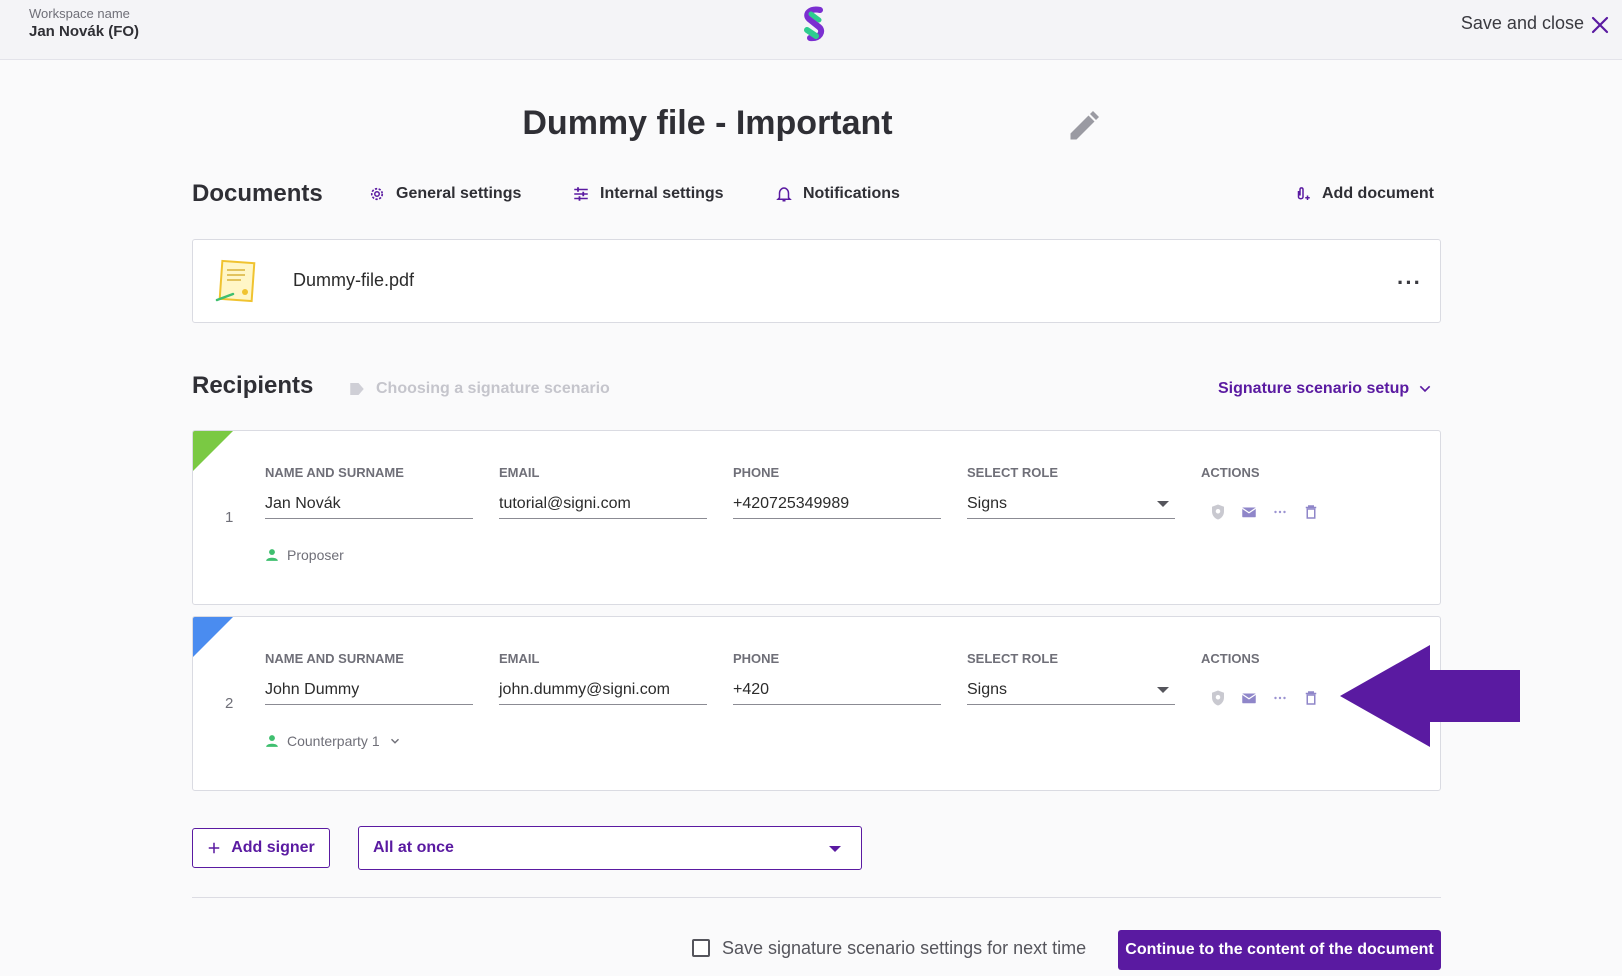  I want to click on notifications-label: Notifications, so click(851, 193).